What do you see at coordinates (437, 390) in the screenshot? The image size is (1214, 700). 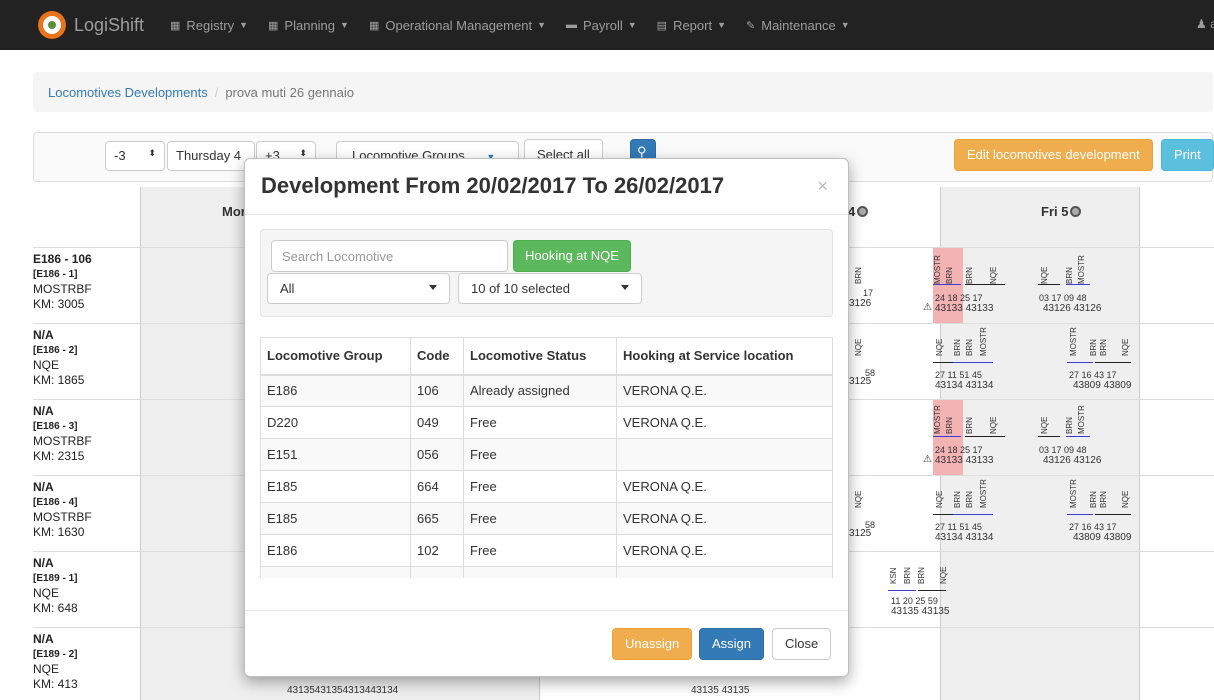 I see `cell-code: 106` at bounding box center [437, 390].